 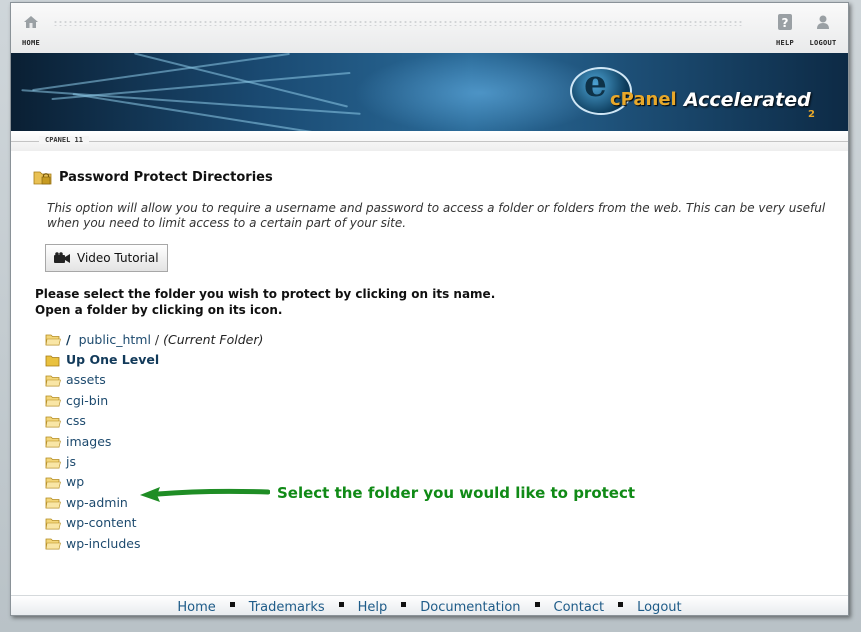 I want to click on brand-accelerated-text: Accelerated, so click(x=747, y=100).